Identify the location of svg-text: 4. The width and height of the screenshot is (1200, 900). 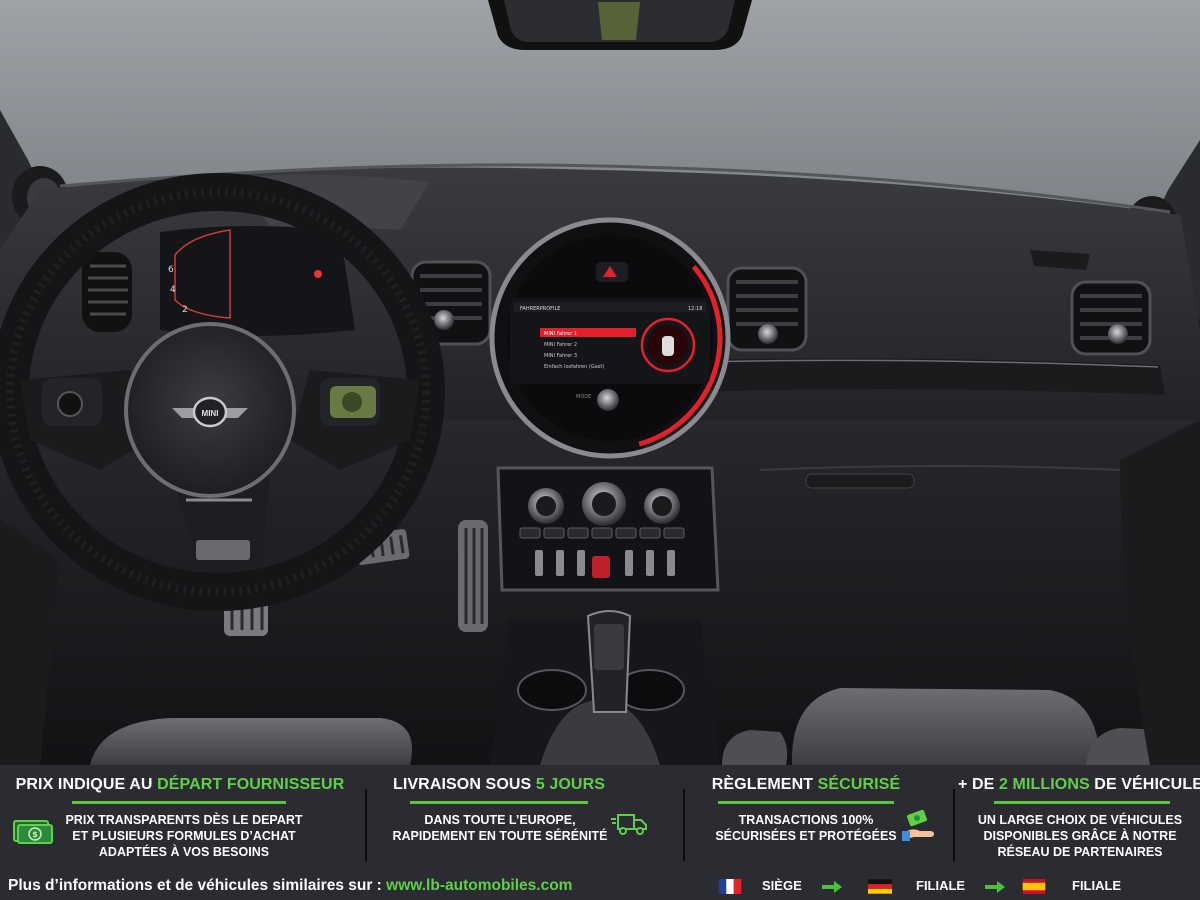
(173, 290).